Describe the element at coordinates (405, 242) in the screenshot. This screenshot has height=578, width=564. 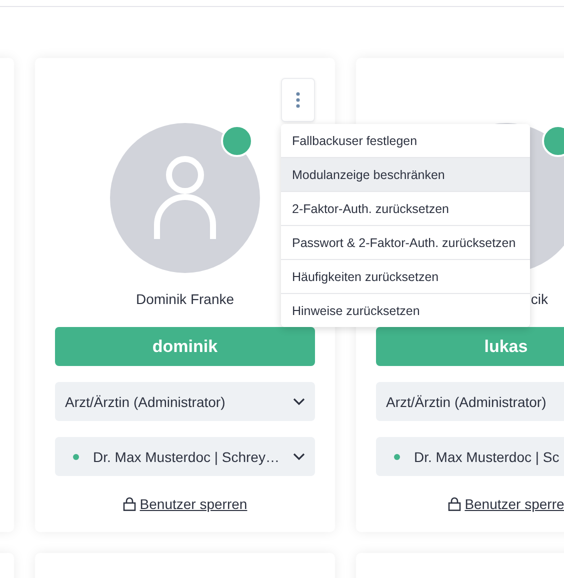
I see `menu-item: Passwort & 2-Faktor-Auth. zurücksetzen` at that location.